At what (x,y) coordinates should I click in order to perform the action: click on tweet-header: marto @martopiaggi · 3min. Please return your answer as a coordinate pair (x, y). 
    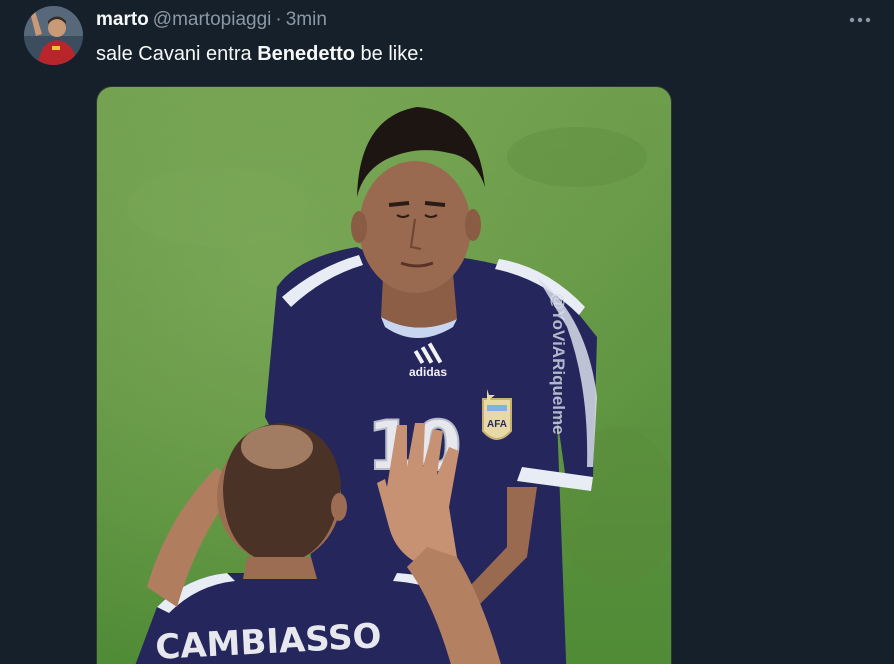
    Looking at the image, I should click on (211, 20).